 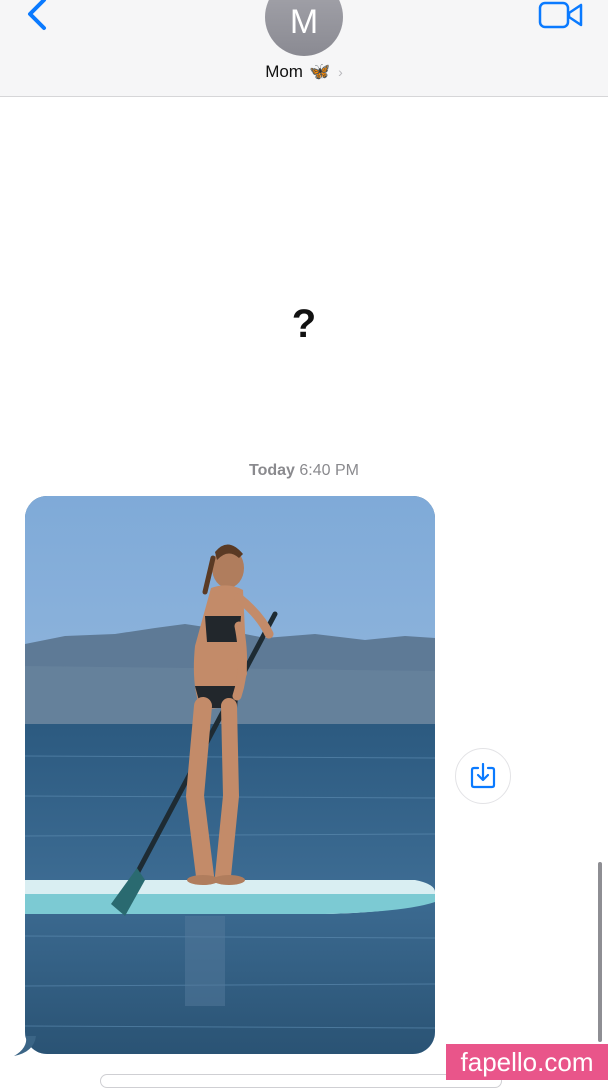 What do you see at coordinates (319, 71) in the screenshot?
I see `butterfly-emoji-icon: 🦋` at bounding box center [319, 71].